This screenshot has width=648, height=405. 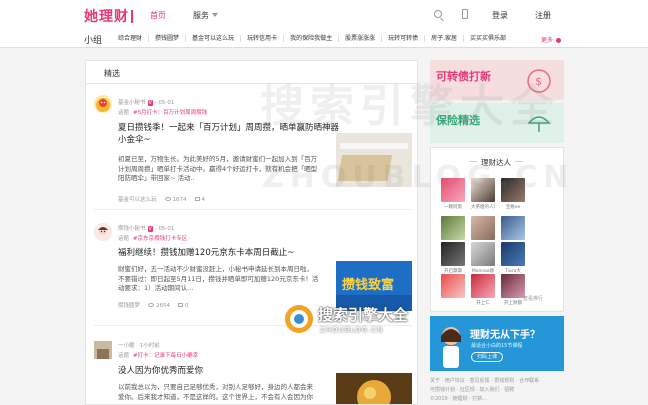 What do you see at coordinates (163, 306) in the screenshot?
I see `view-count: 2654` at bounding box center [163, 306].